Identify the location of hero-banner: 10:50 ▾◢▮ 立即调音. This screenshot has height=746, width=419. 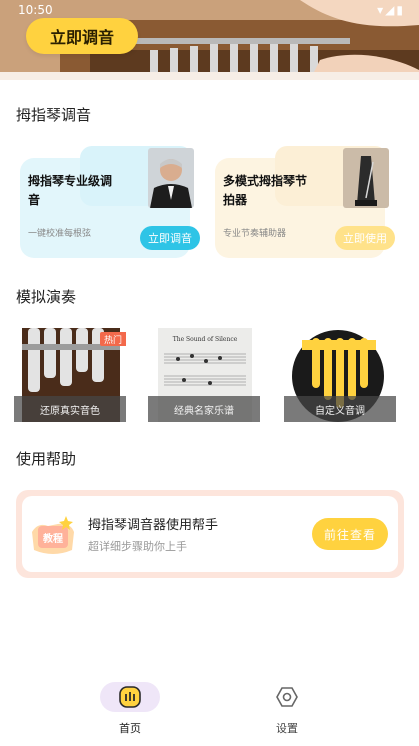
(209, 40).